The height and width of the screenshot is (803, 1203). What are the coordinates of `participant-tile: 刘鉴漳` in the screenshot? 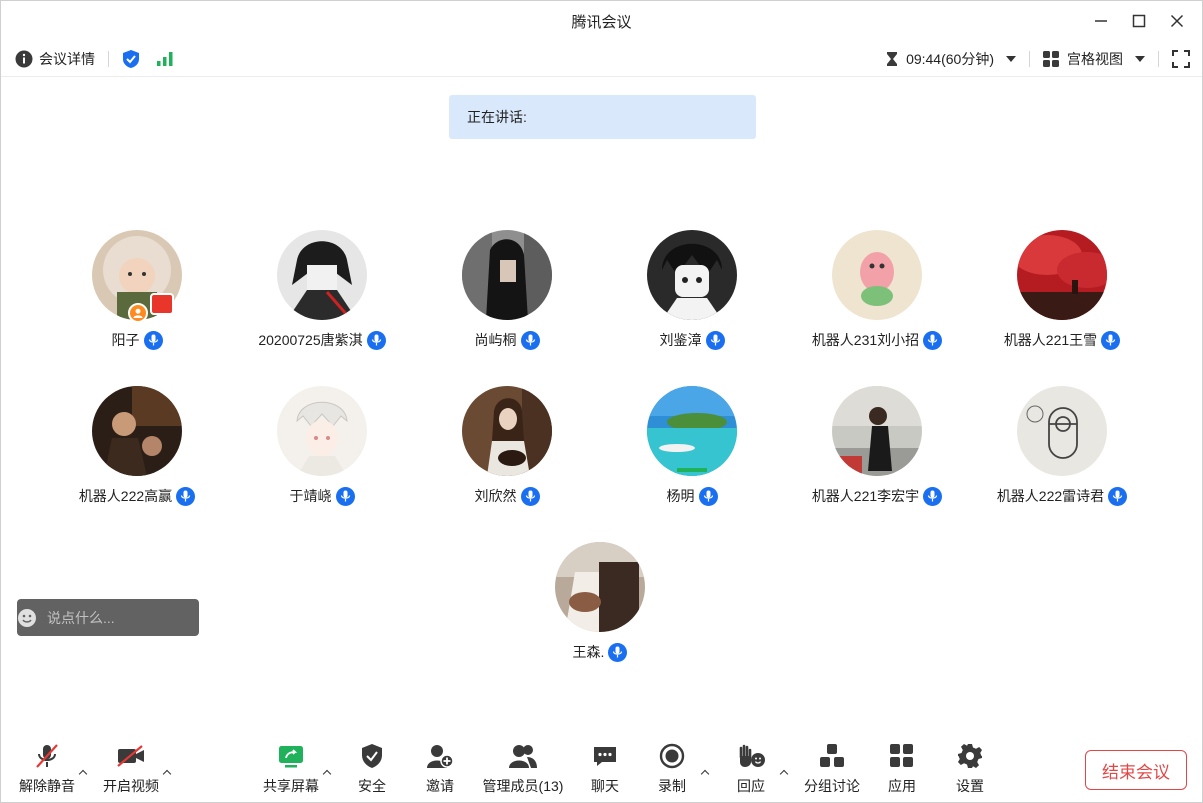 It's located at (692, 290).